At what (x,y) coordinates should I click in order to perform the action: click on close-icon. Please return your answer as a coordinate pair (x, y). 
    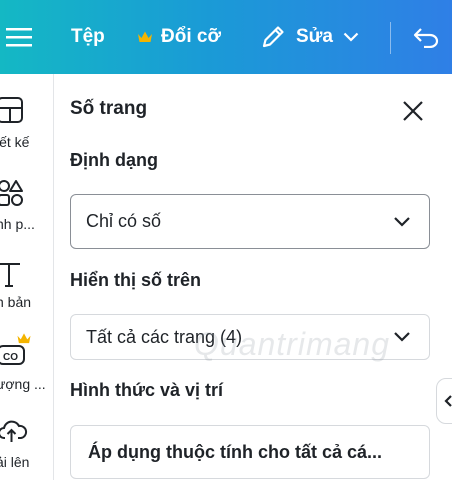
    Looking at the image, I should click on (413, 111).